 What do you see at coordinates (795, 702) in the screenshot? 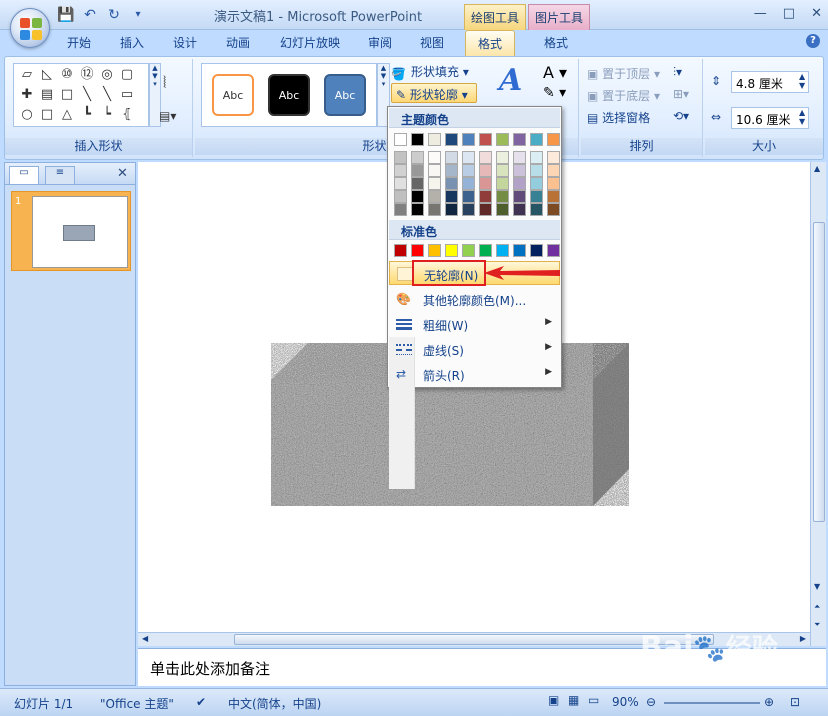
I see `fit-window-icon: ⊡` at bounding box center [795, 702].